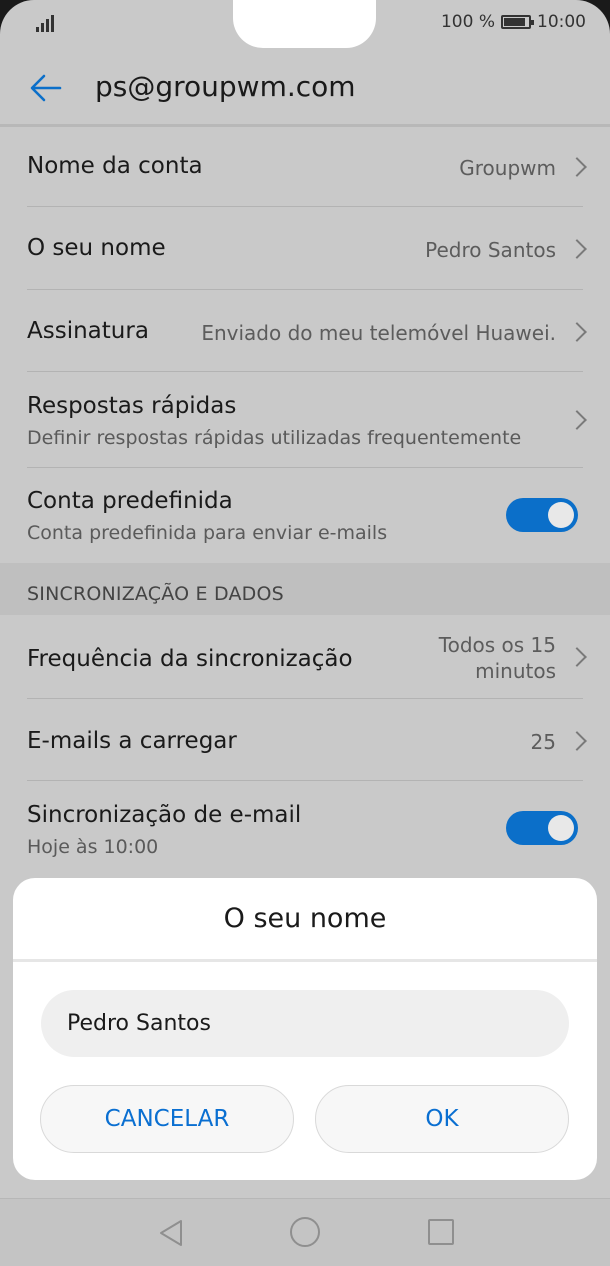 The height and width of the screenshot is (1266, 610). What do you see at coordinates (305, 739) in the screenshot?
I see `emails-to-load-row: E-mails a carregar 25` at bounding box center [305, 739].